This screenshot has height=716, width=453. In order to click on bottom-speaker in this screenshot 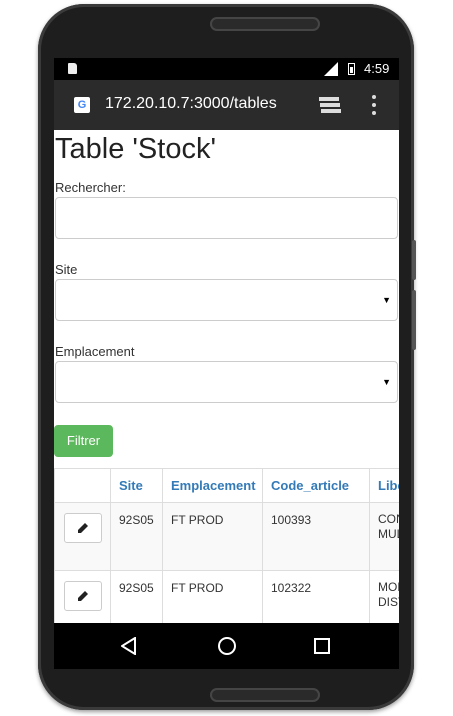, I will do `click(265, 695)`.